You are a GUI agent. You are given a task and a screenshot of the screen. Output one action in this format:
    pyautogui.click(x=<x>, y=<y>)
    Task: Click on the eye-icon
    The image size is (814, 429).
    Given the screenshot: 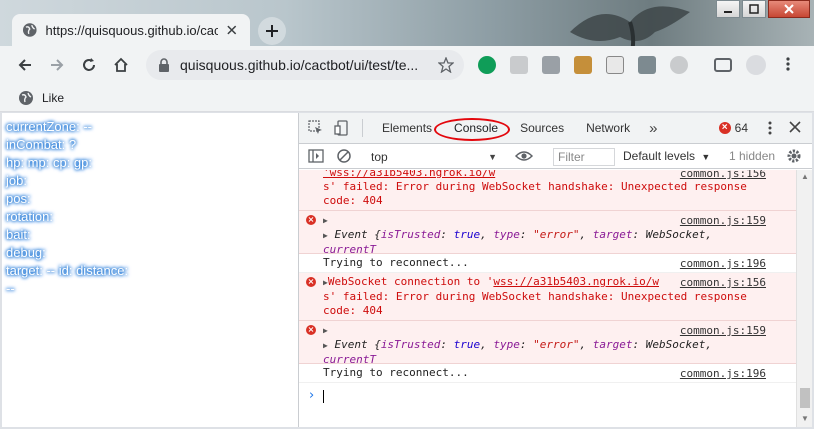 What is the action you would take?
    pyautogui.click(x=524, y=156)
    